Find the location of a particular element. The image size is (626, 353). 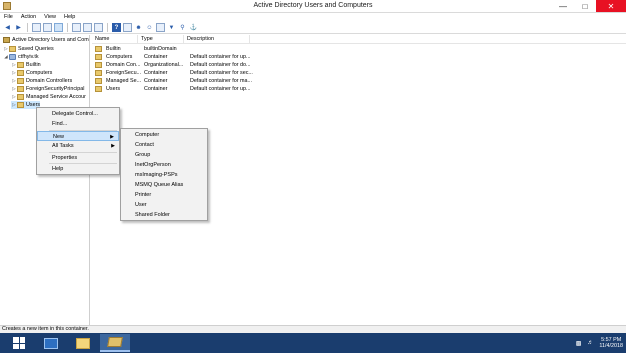

taskbar-active-directory is located at coordinates (115, 343).